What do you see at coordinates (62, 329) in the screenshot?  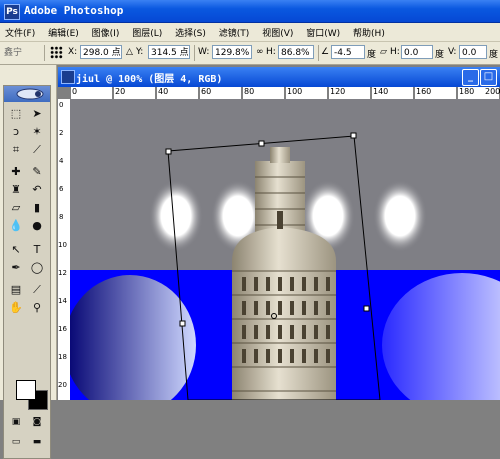 I see `ruler-v-tick: 16` at bounding box center [62, 329].